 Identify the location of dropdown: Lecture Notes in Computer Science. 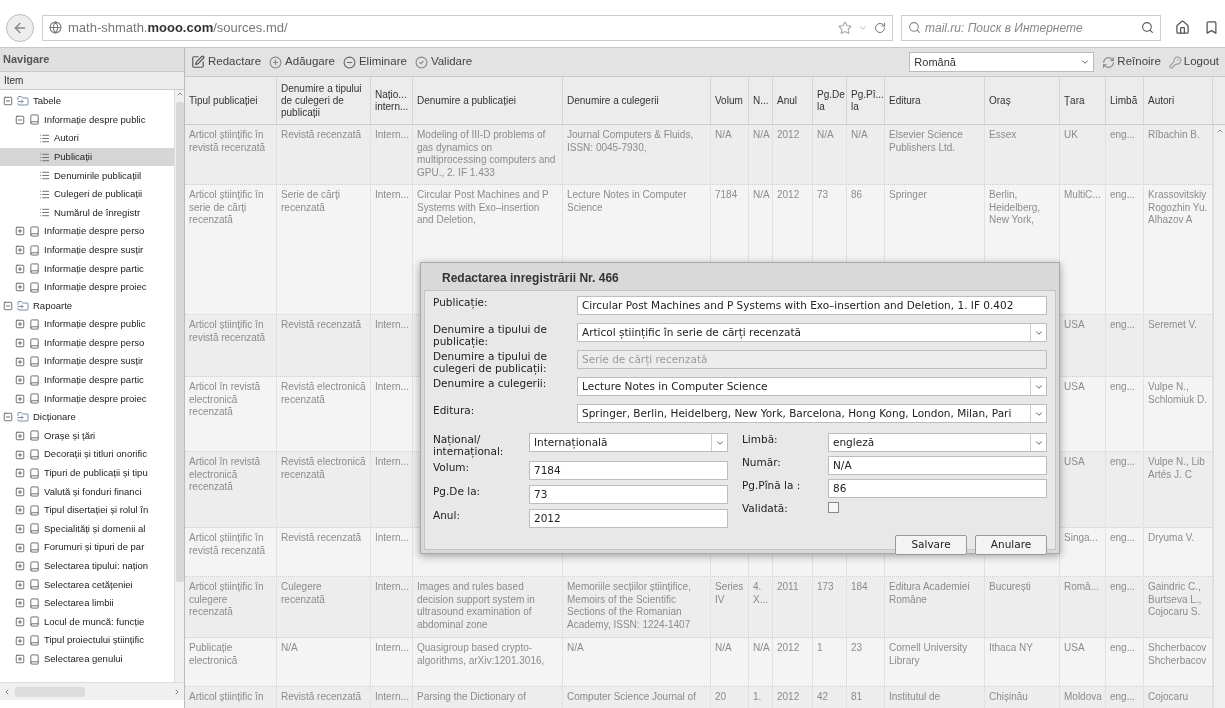
(812, 386).